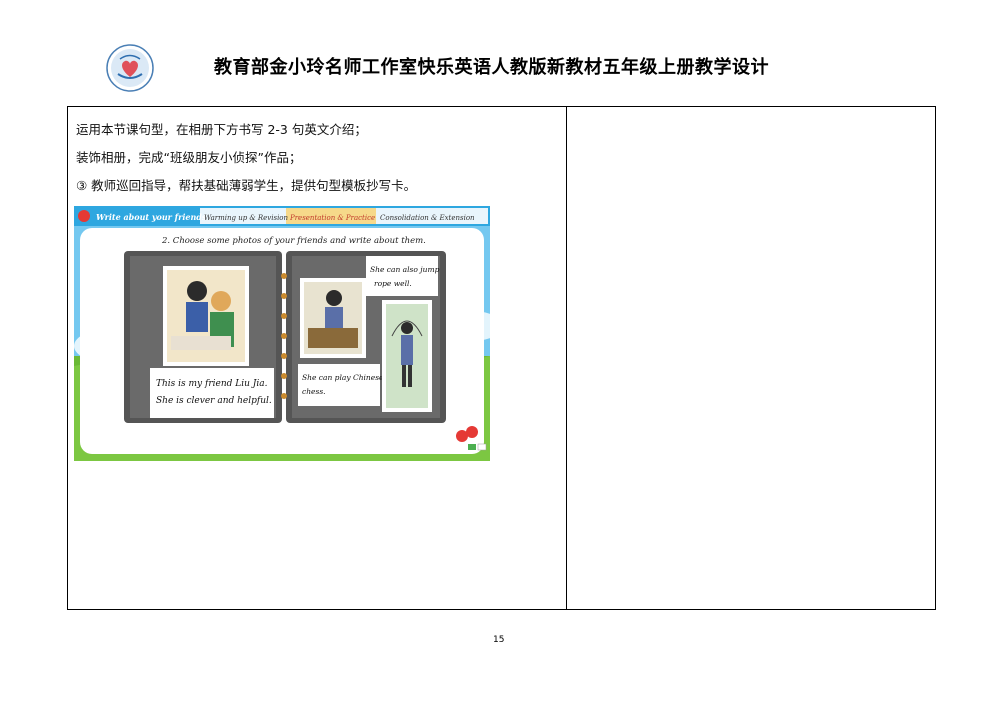  I want to click on caption-left-line-2: She is clever and helpful., so click(214, 401).